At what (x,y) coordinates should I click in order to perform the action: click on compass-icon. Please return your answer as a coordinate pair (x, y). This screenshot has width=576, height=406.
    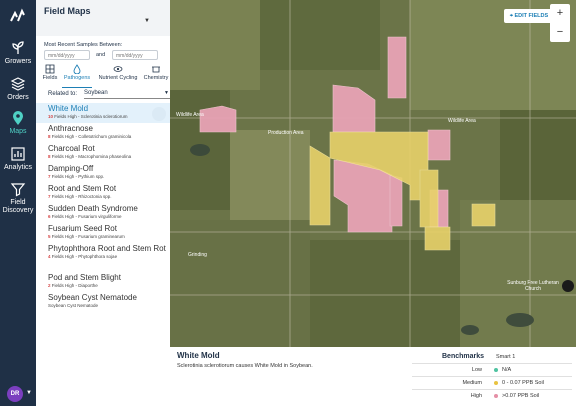
    Looking at the image, I should click on (568, 286).